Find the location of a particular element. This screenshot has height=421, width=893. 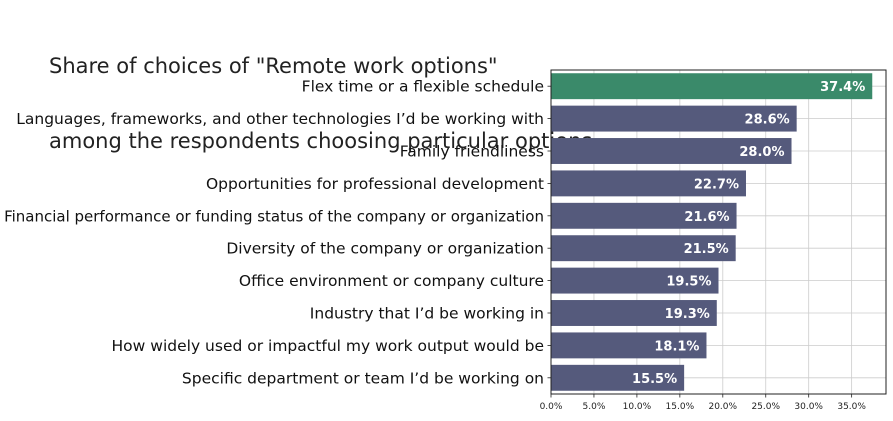

bar-value-label: 18.1% is located at coordinates (676, 346).